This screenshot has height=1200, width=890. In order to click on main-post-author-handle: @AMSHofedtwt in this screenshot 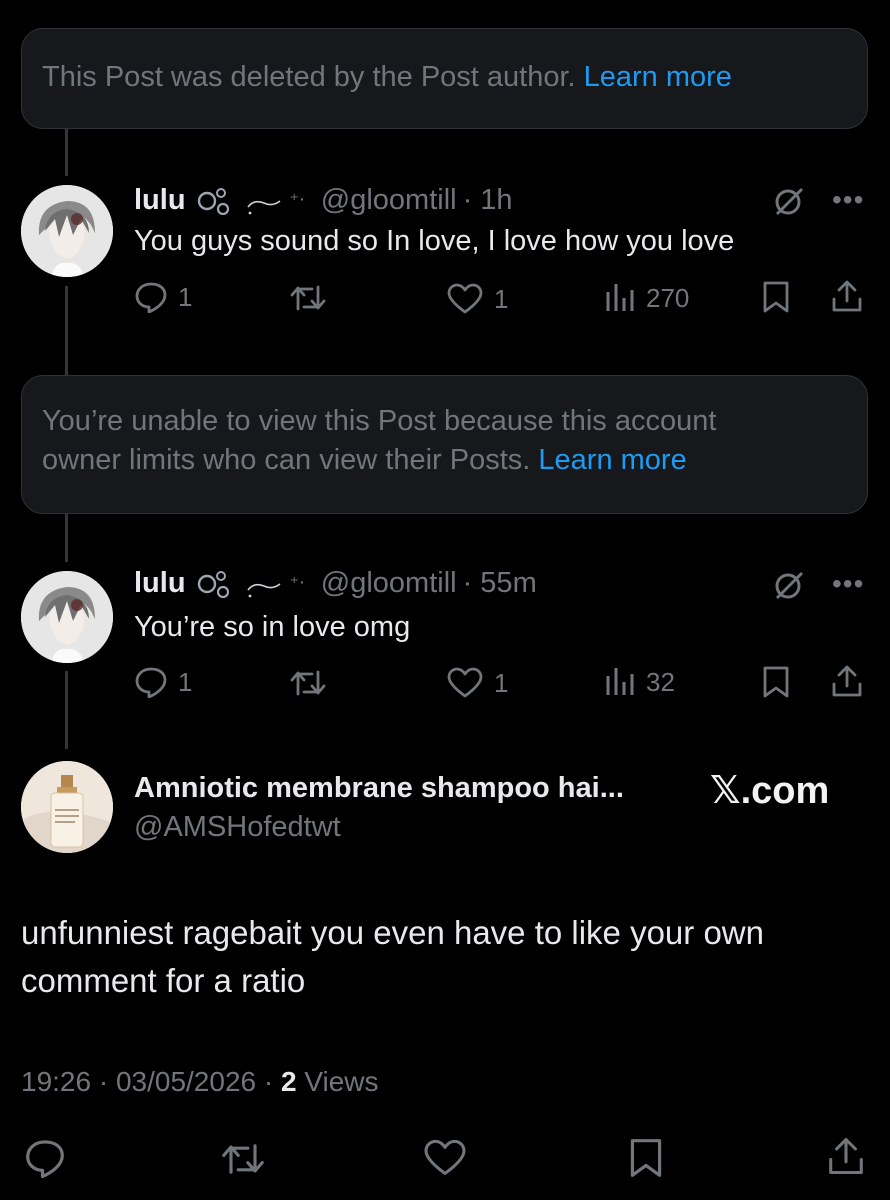, I will do `click(237, 827)`.